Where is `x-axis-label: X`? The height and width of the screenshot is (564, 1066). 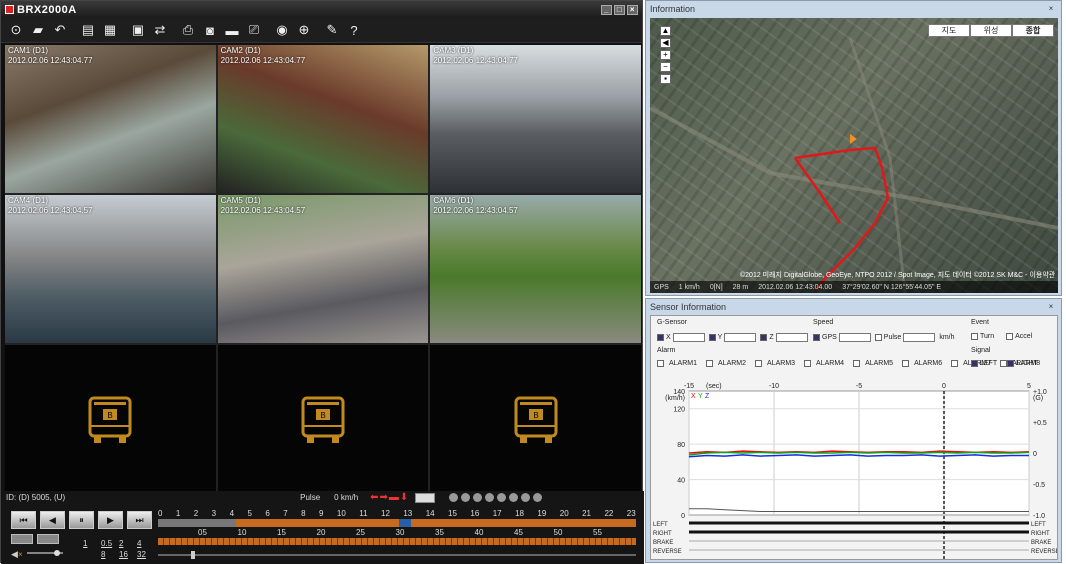
x-axis-label: X is located at coordinates (668, 337).